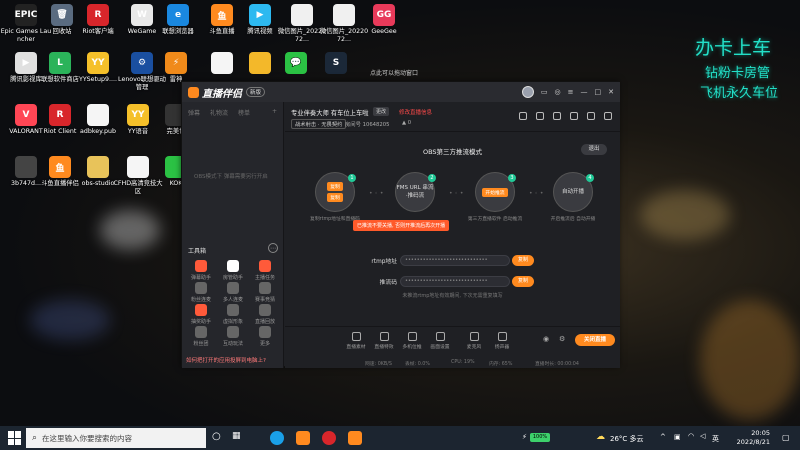  I want to click on bottom-tool-item: 麦克风, so click(474, 341).